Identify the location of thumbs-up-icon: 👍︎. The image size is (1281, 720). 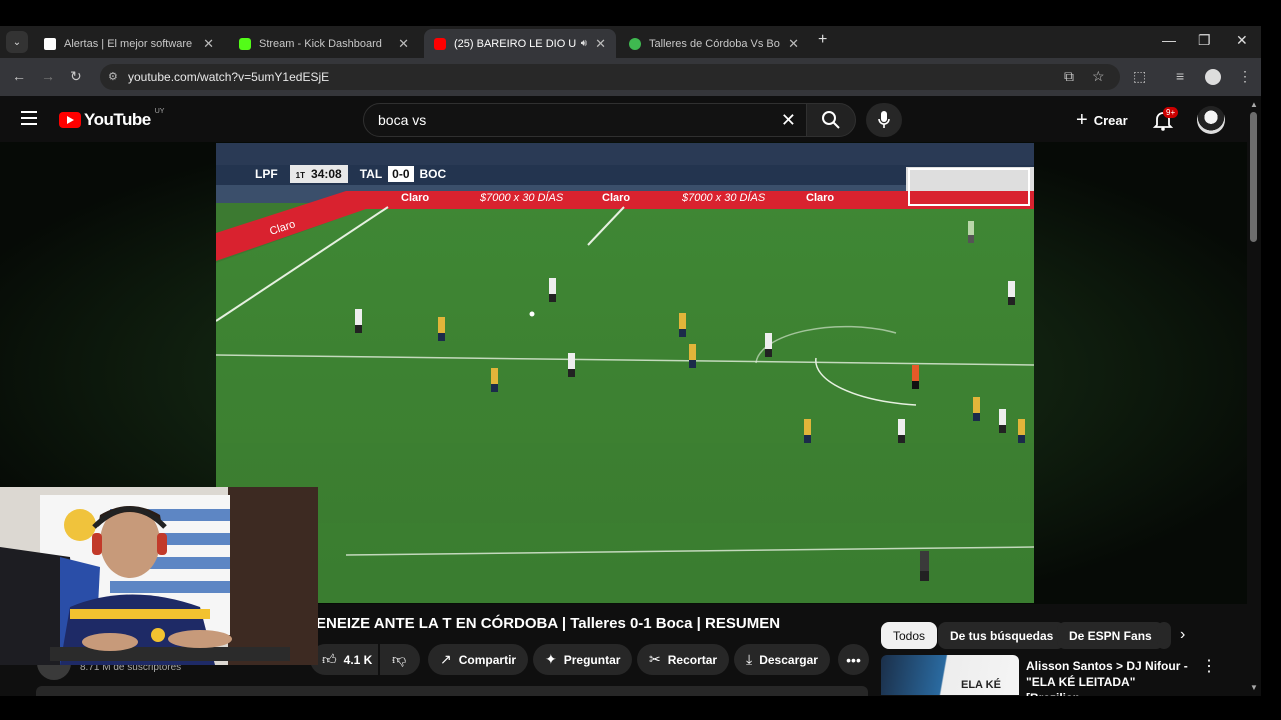
(329, 659).